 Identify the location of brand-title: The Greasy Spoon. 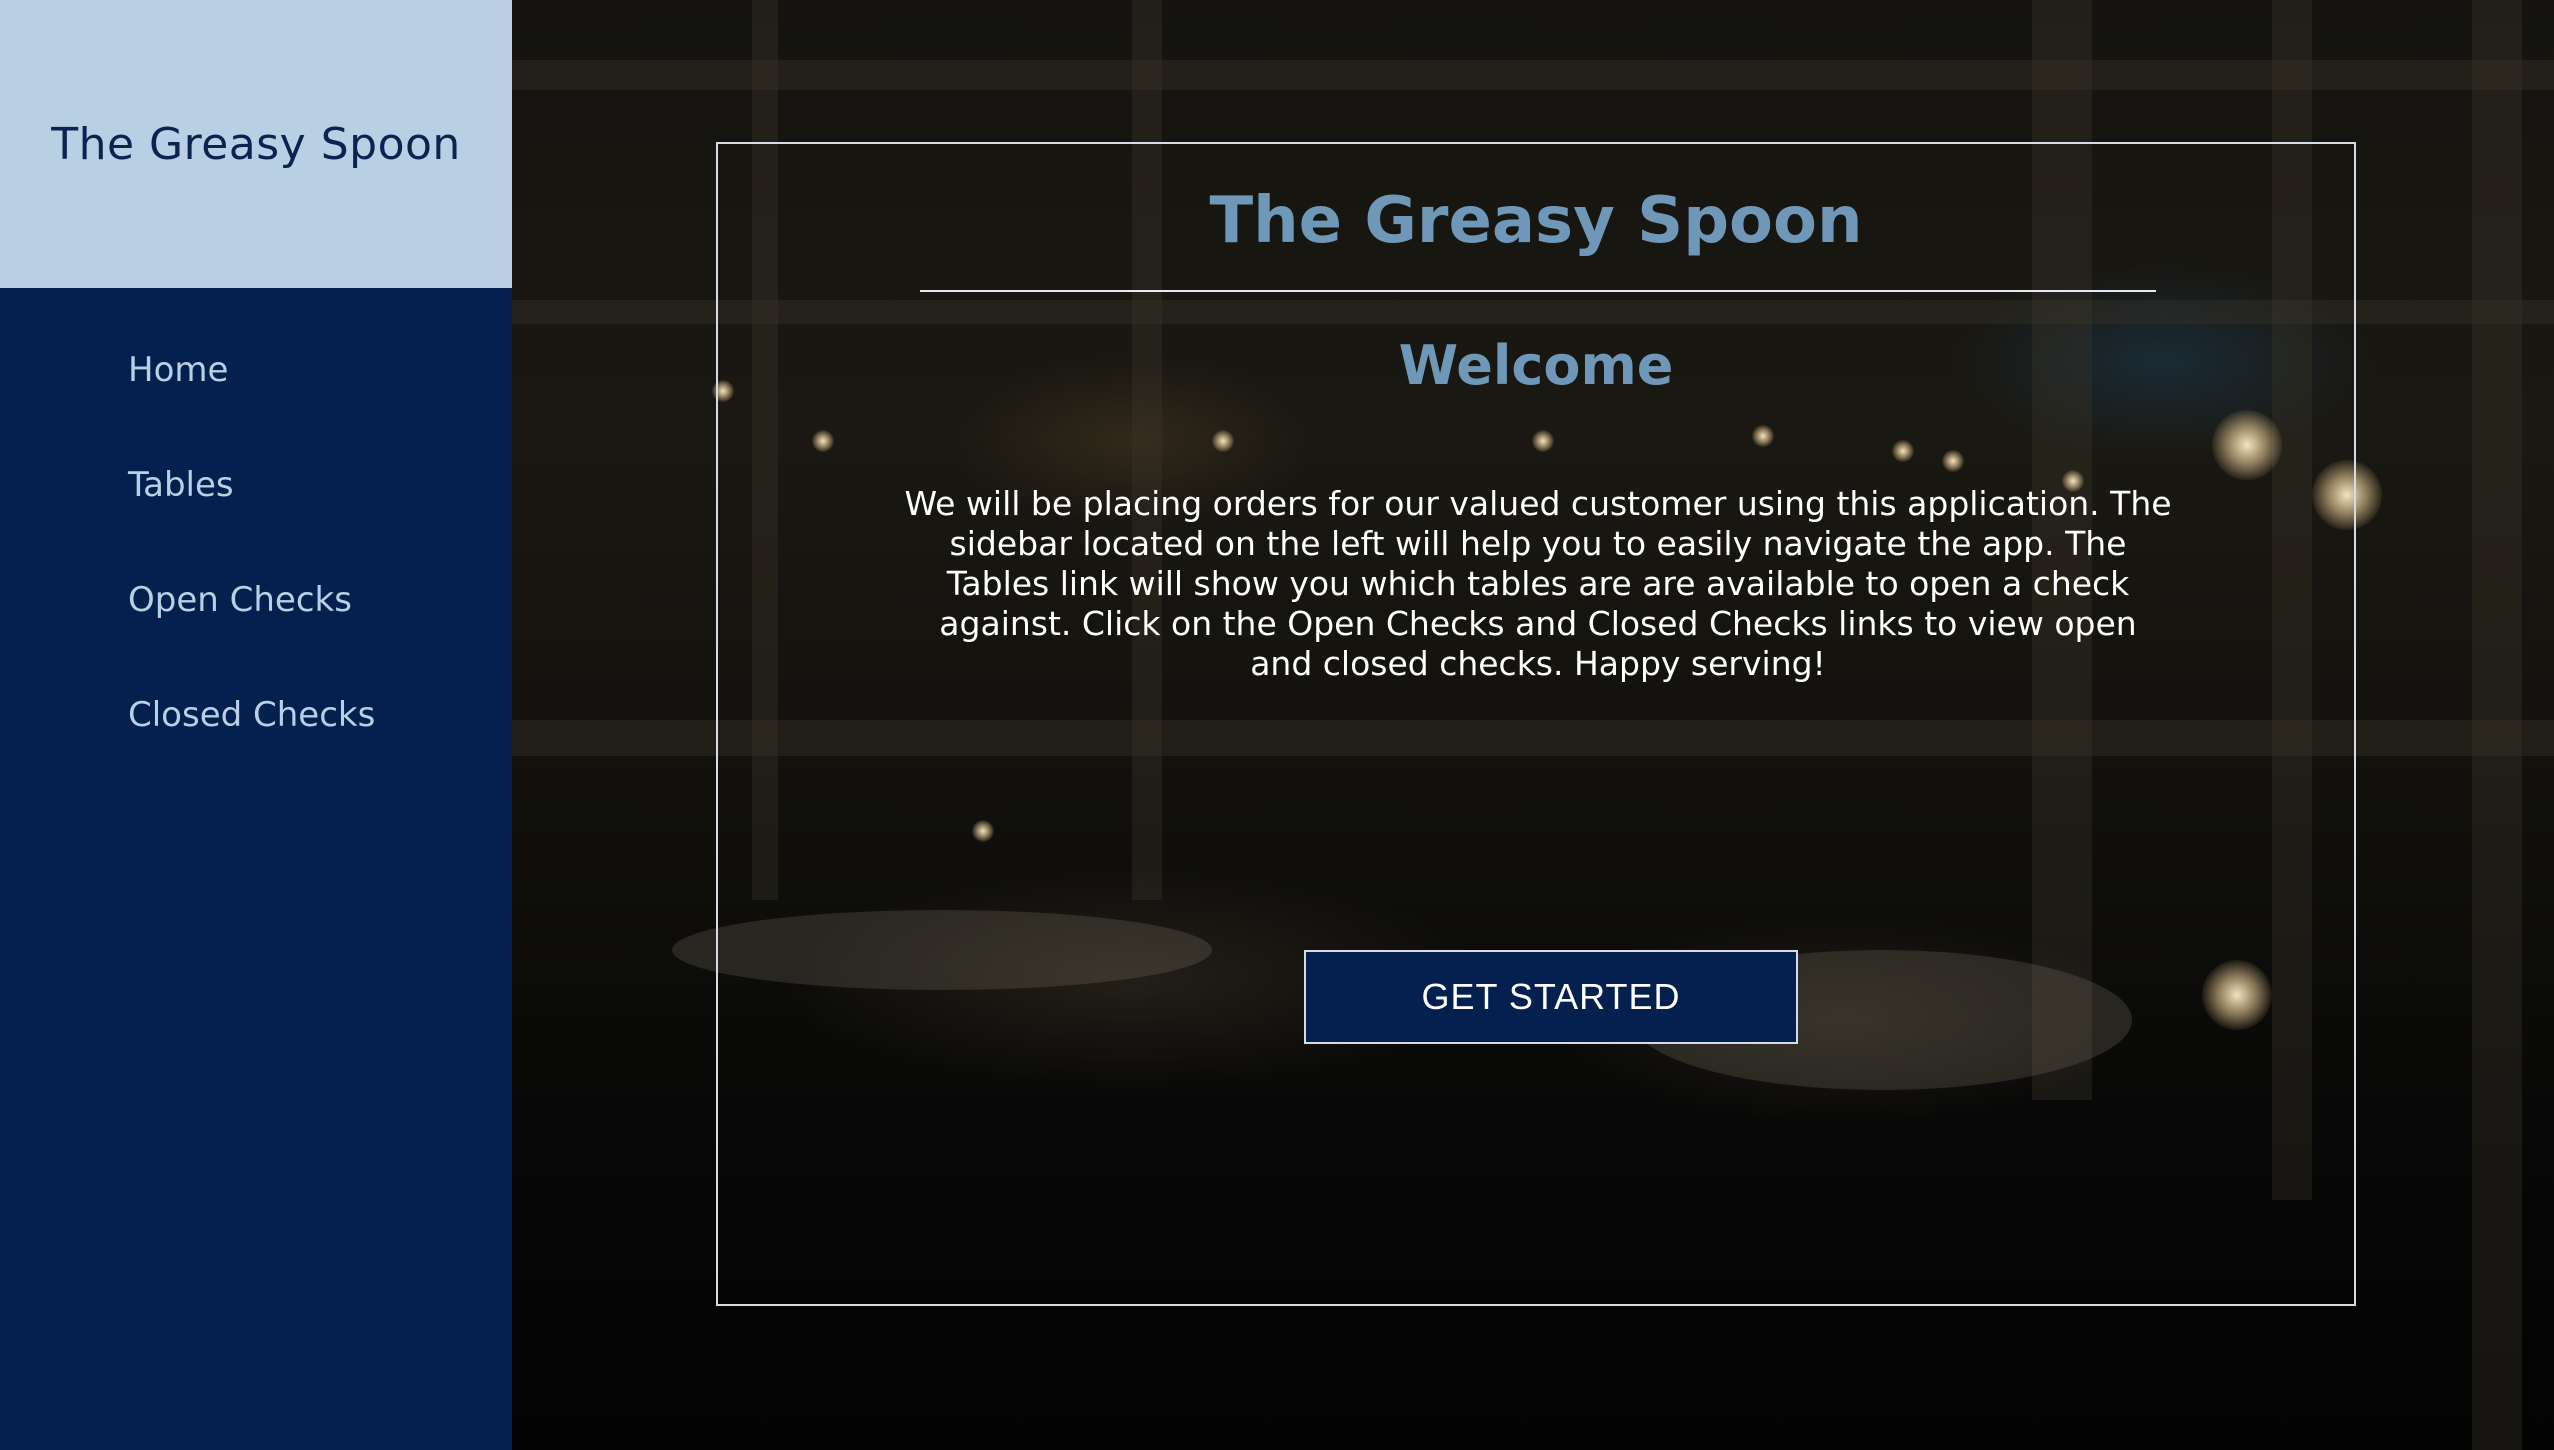
(256, 144).